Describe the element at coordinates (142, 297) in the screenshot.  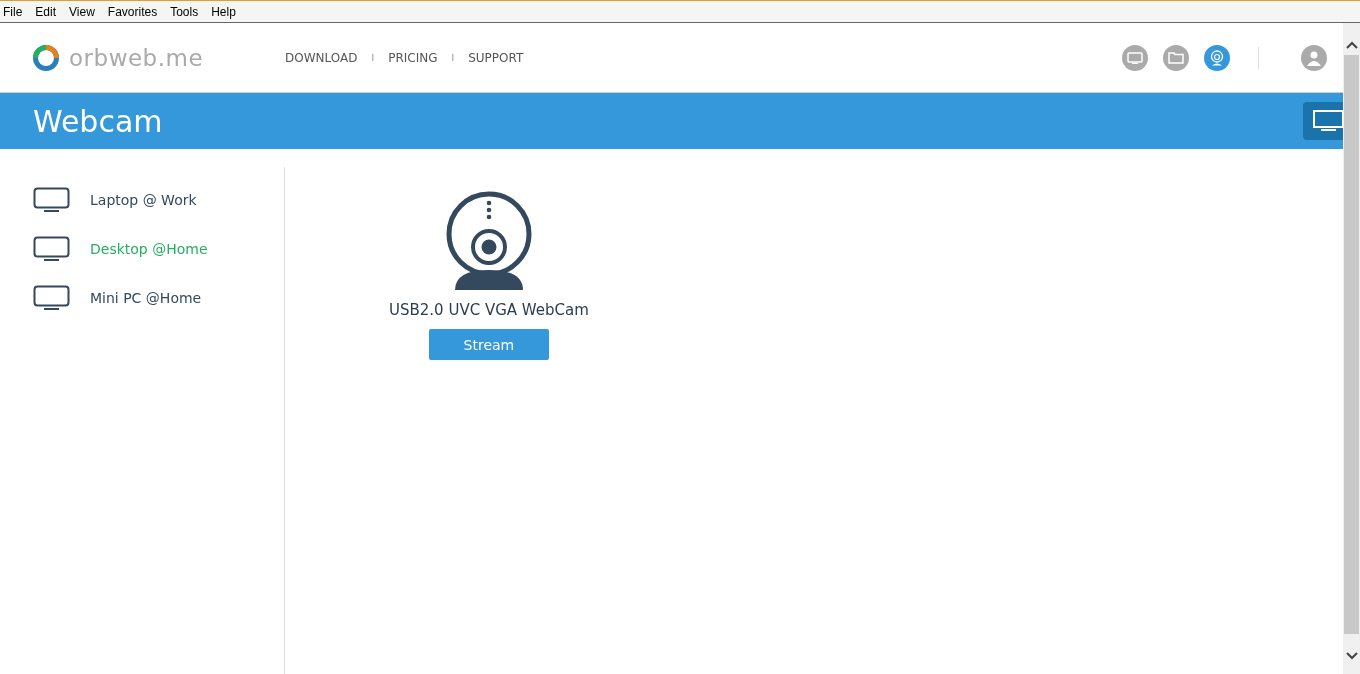
I see `device-item: Mini PC @Home` at that location.